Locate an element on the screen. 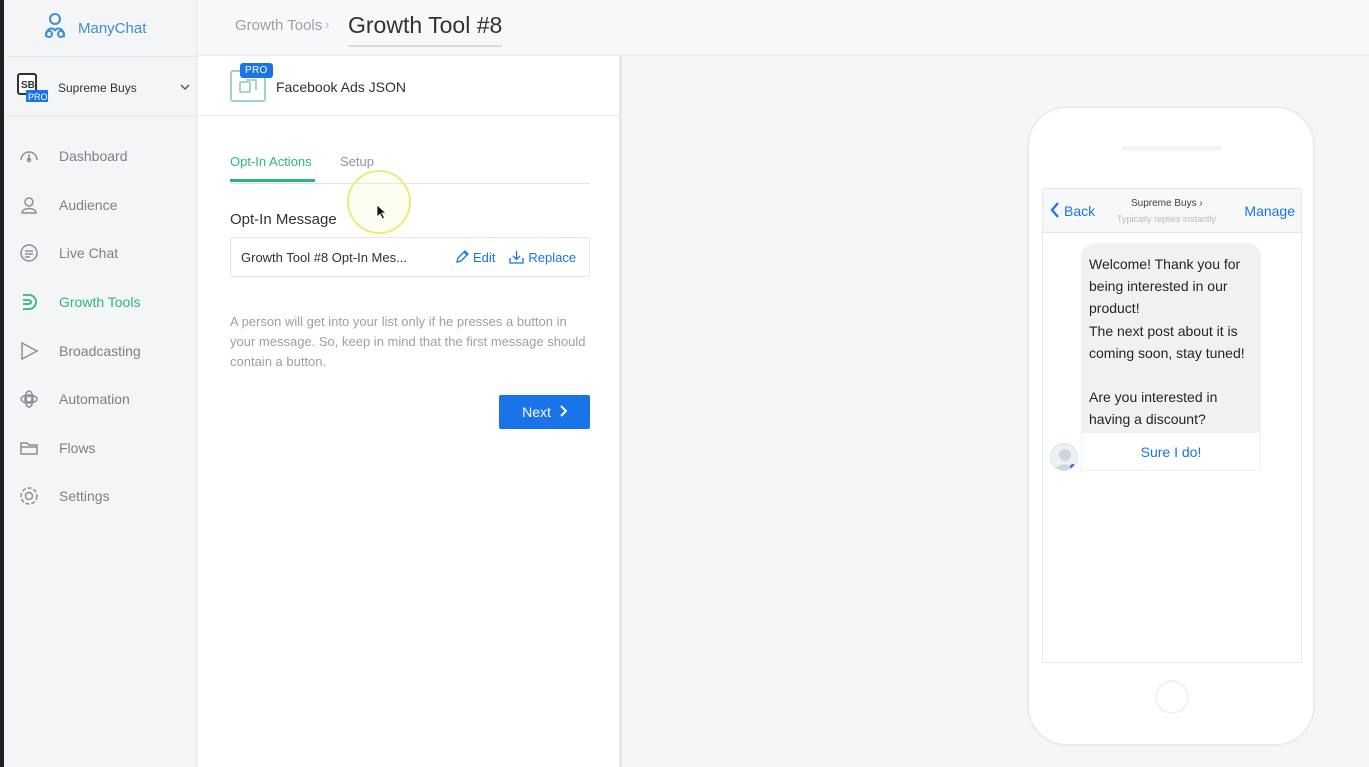 This screenshot has height=767, width=1369. manage-button: Manage is located at coordinates (1269, 211).